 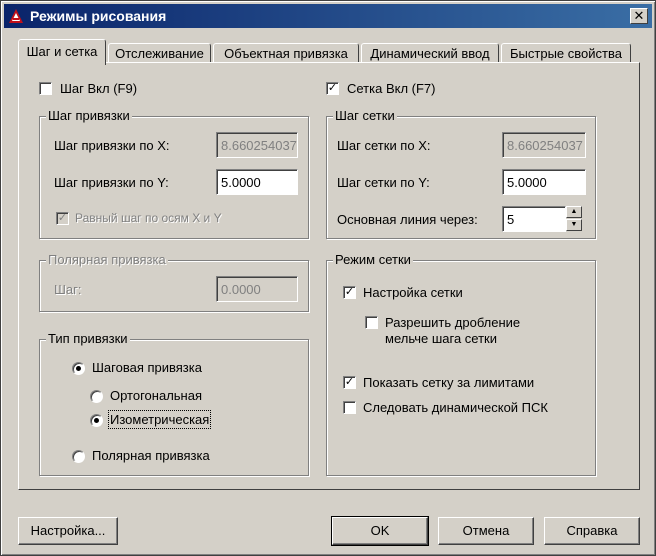 What do you see at coordinates (383, 182) in the screenshot?
I see `grid-y-label: Шаг сетки по Y:` at bounding box center [383, 182].